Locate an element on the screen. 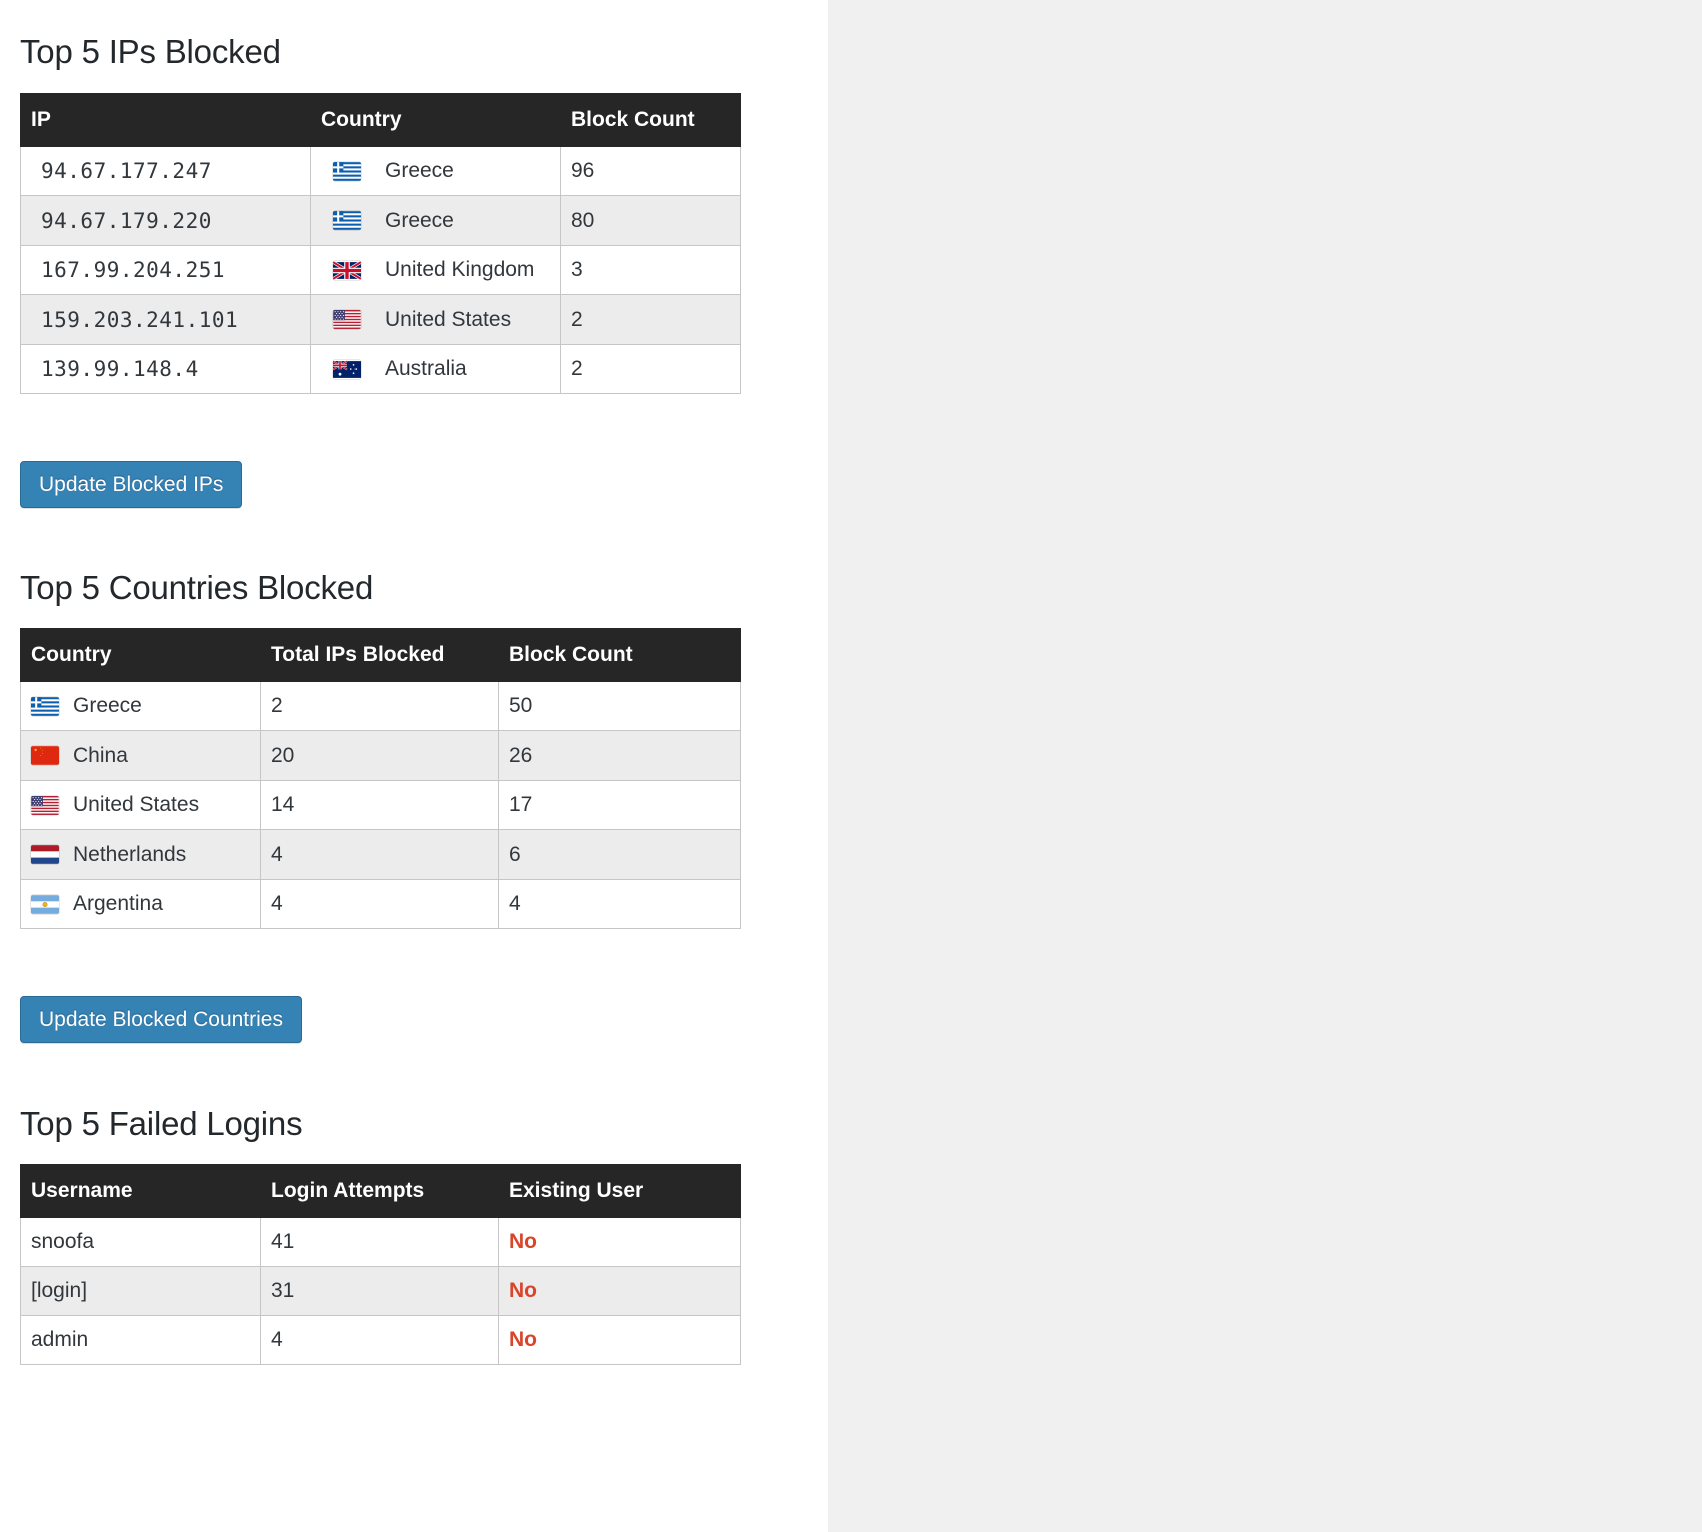 The image size is (1702, 1532). cell-country: United Kingdom is located at coordinates (435, 270).